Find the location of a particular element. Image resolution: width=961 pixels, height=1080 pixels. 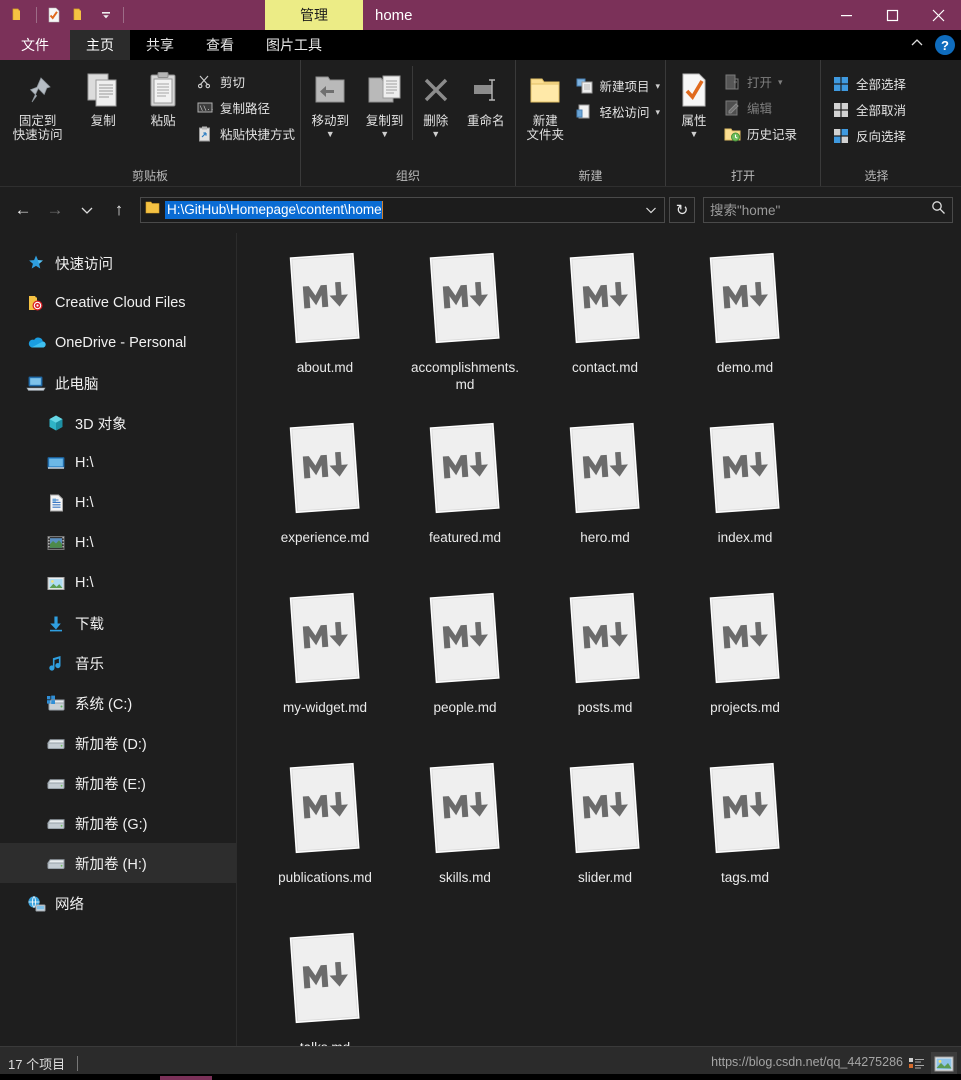

select-all-label: 全部选择 is located at coordinates (881, 85).